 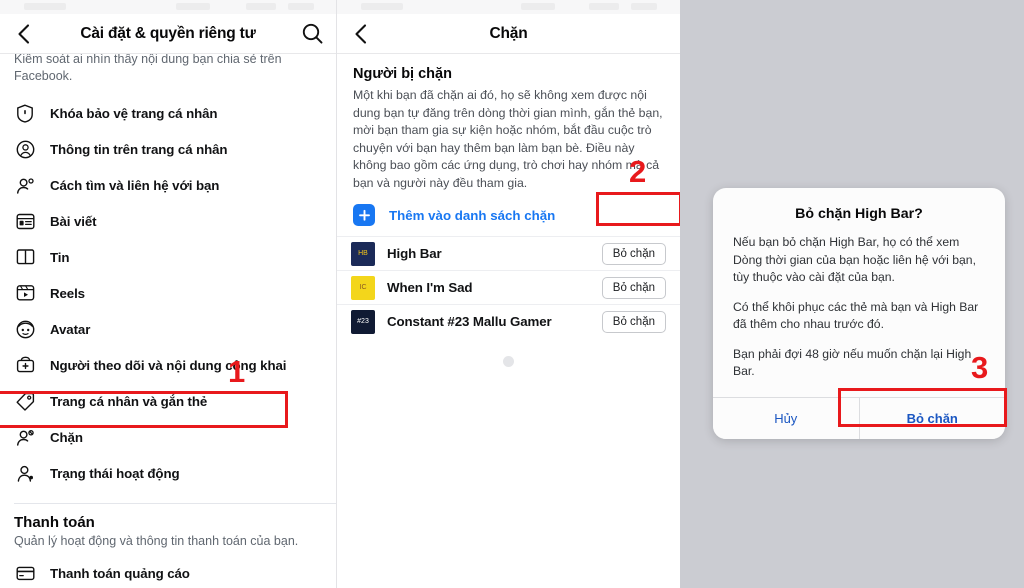 What do you see at coordinates (25, 329) in the screenshot?
I see `avatar-face-icon` at bounding box center [25, 329].